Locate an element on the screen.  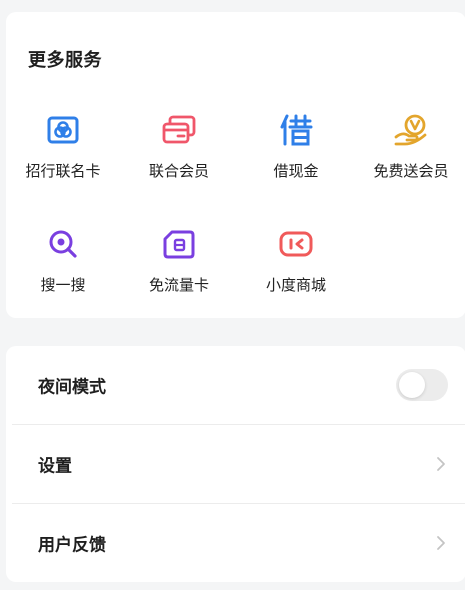
service-item-joint-member: 联合会员 is located at coordinates (179, 152).